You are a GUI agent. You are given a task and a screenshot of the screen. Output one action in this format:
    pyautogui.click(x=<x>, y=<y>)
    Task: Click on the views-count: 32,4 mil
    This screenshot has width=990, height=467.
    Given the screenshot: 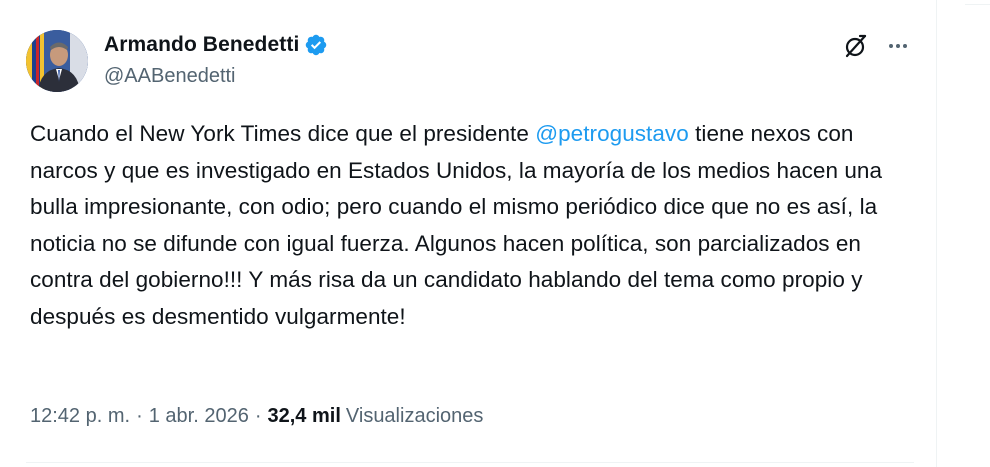 What is the action you would take?
    pyautogui.click(x=304, y=416)
    